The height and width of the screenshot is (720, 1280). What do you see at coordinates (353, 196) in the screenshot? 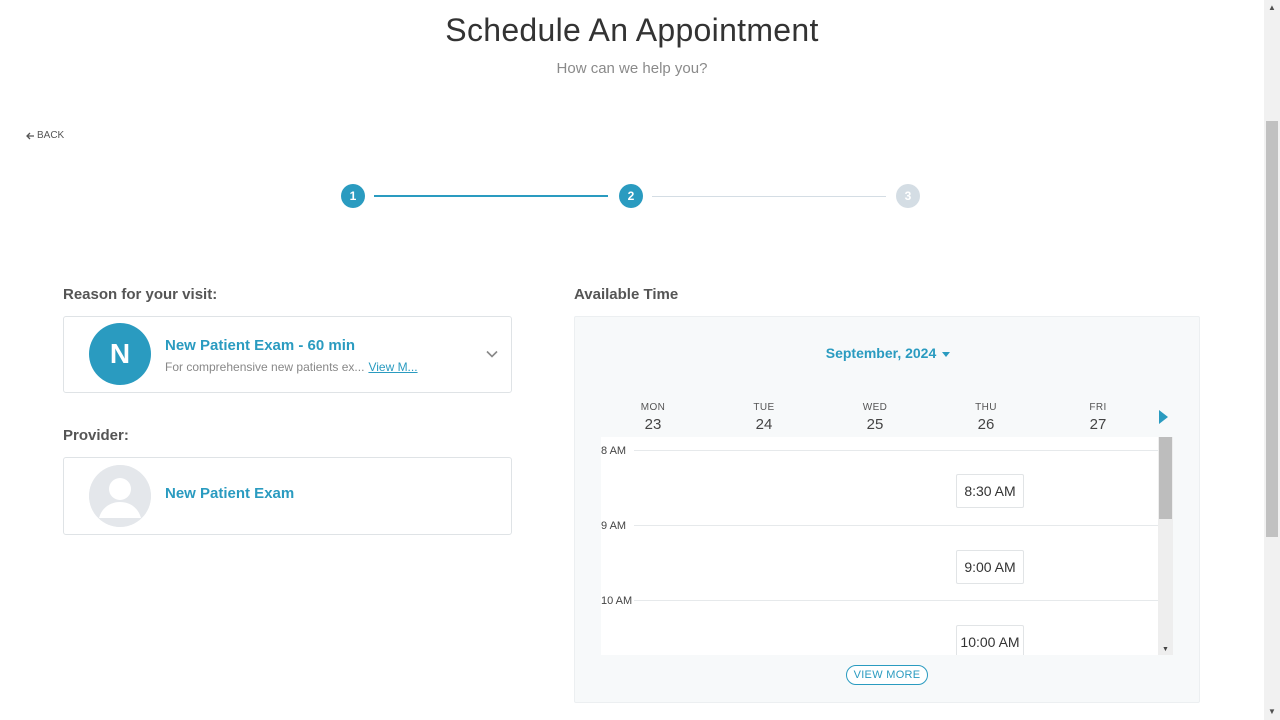
I see `step-1: 1` at bounding box center [353, 196].